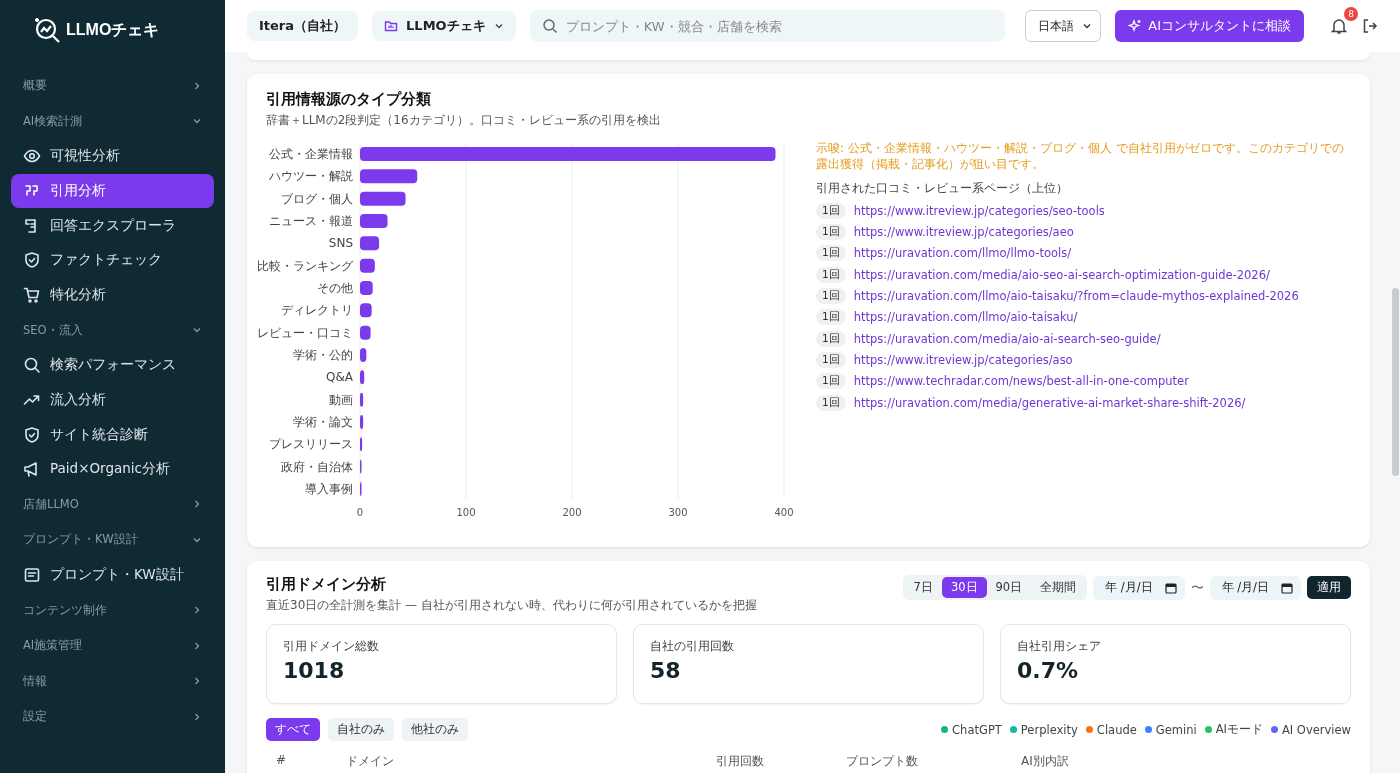 The image size is (1400, 773). What do you see at coordinates (767, 26) in the screenshot?
I see `search-field: プロンプト・KW・競合・店舗を検索` at bounding box center [767, 26].